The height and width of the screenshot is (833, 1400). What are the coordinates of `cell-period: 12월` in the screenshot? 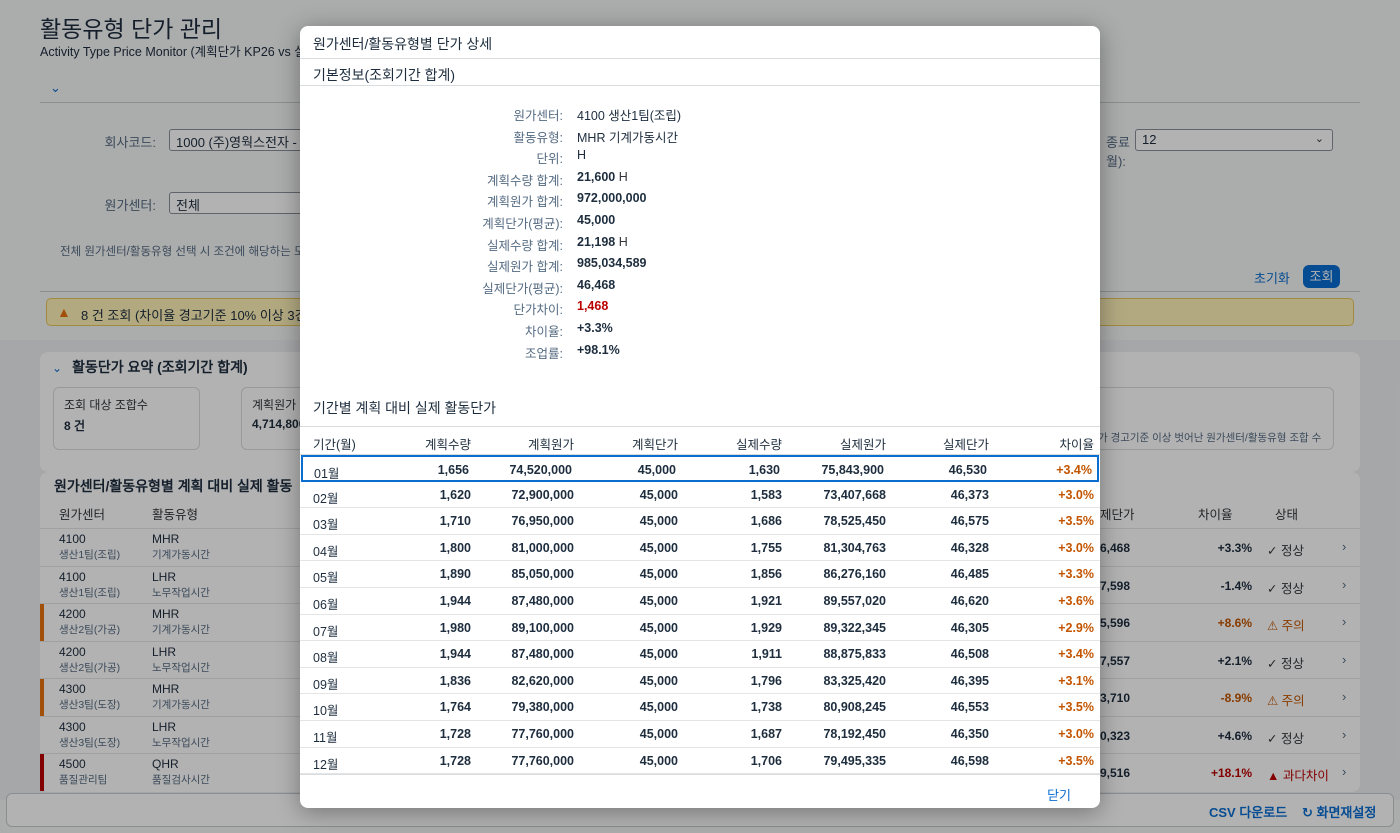 It's located at (326, 764).